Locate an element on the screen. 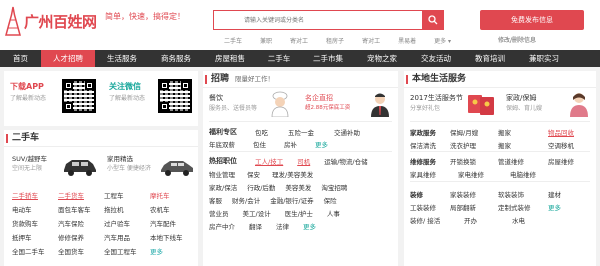 This screenshot has width=600, height=266. nav-item-used-cars: 二手车 is located at coordinates (279, 58).